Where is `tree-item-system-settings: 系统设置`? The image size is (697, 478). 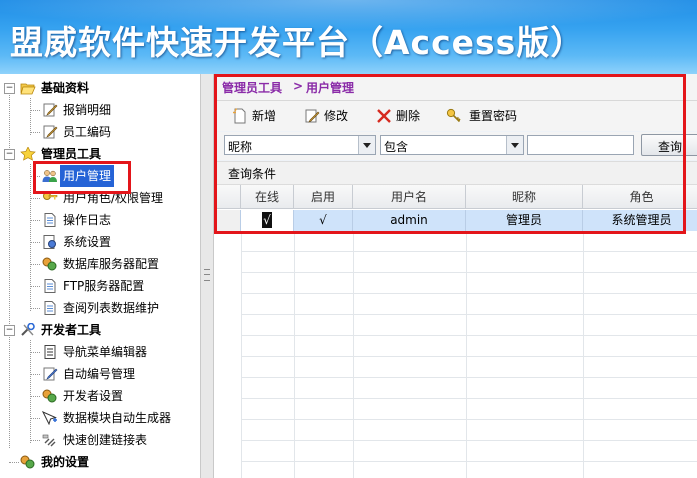
tree-item-system-settings: 系统设置 is located at coordinates (100, 242).